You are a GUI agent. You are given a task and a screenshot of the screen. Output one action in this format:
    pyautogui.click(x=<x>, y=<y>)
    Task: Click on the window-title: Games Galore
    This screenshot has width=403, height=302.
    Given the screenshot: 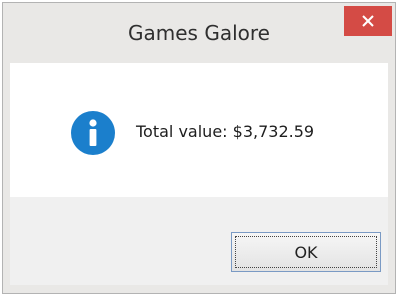 What is the action you would take?
    pyautogui.click(x=199, y=33)
    